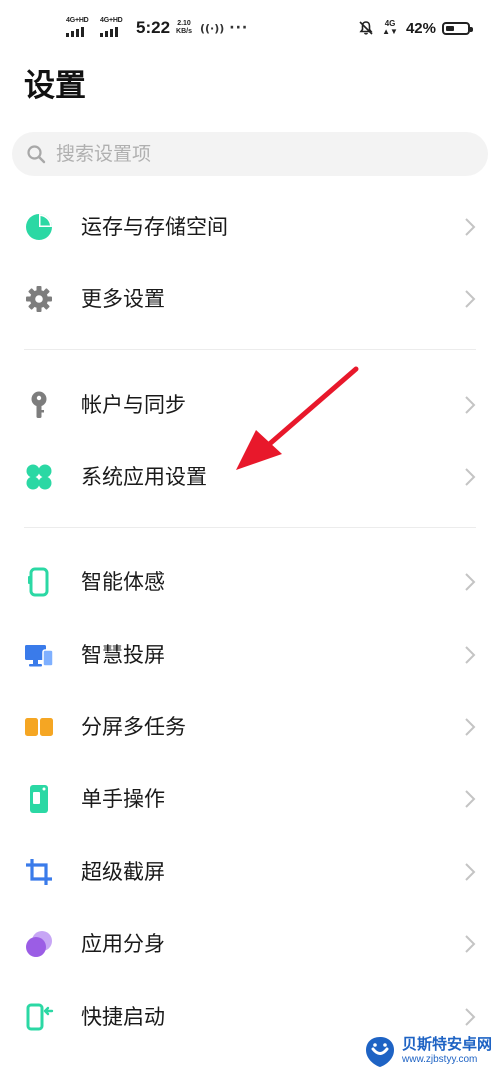 The width and height of the screenshot is (500, 1084). Describe the element at coordinates (250, 726) in the screenshot. I see `settings-item-split-screen: 分屏多任务` at that location.